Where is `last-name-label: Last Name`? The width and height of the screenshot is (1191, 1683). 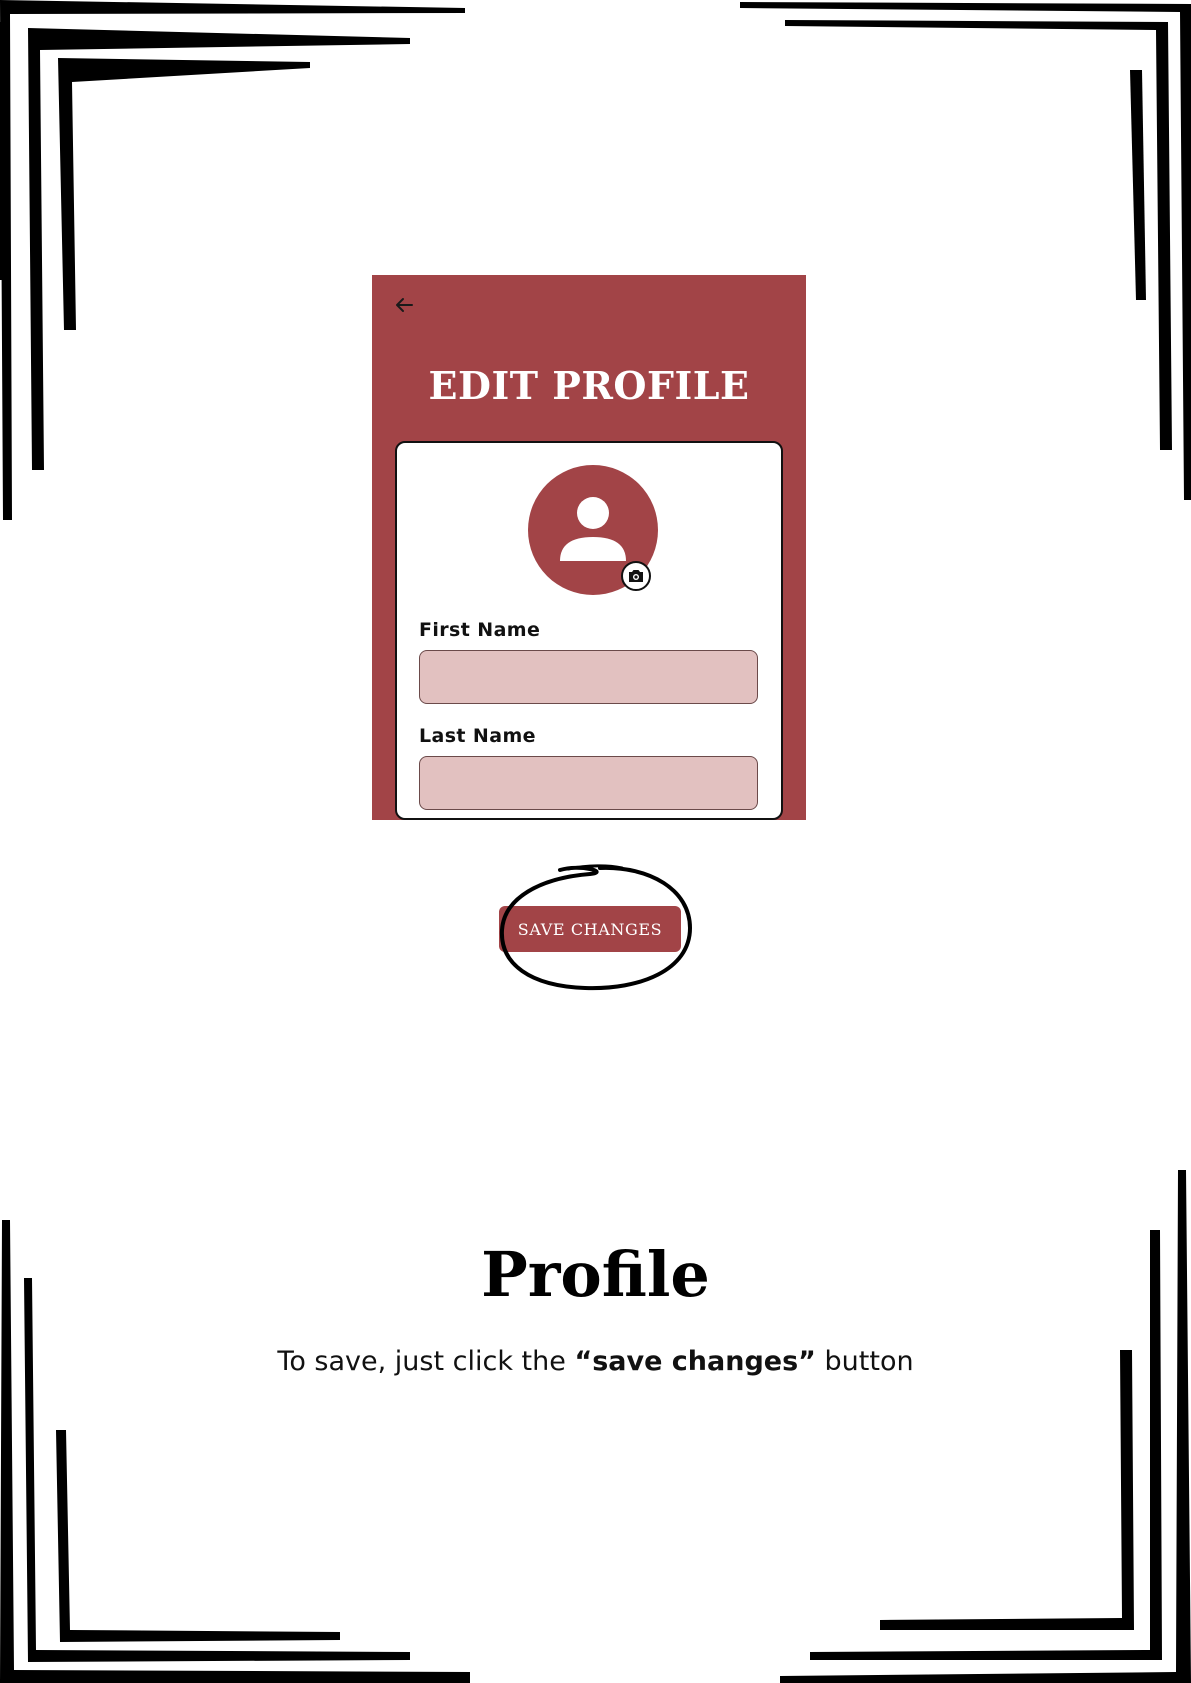 last-name-label: Last Name is located at coordinates (477, 736).